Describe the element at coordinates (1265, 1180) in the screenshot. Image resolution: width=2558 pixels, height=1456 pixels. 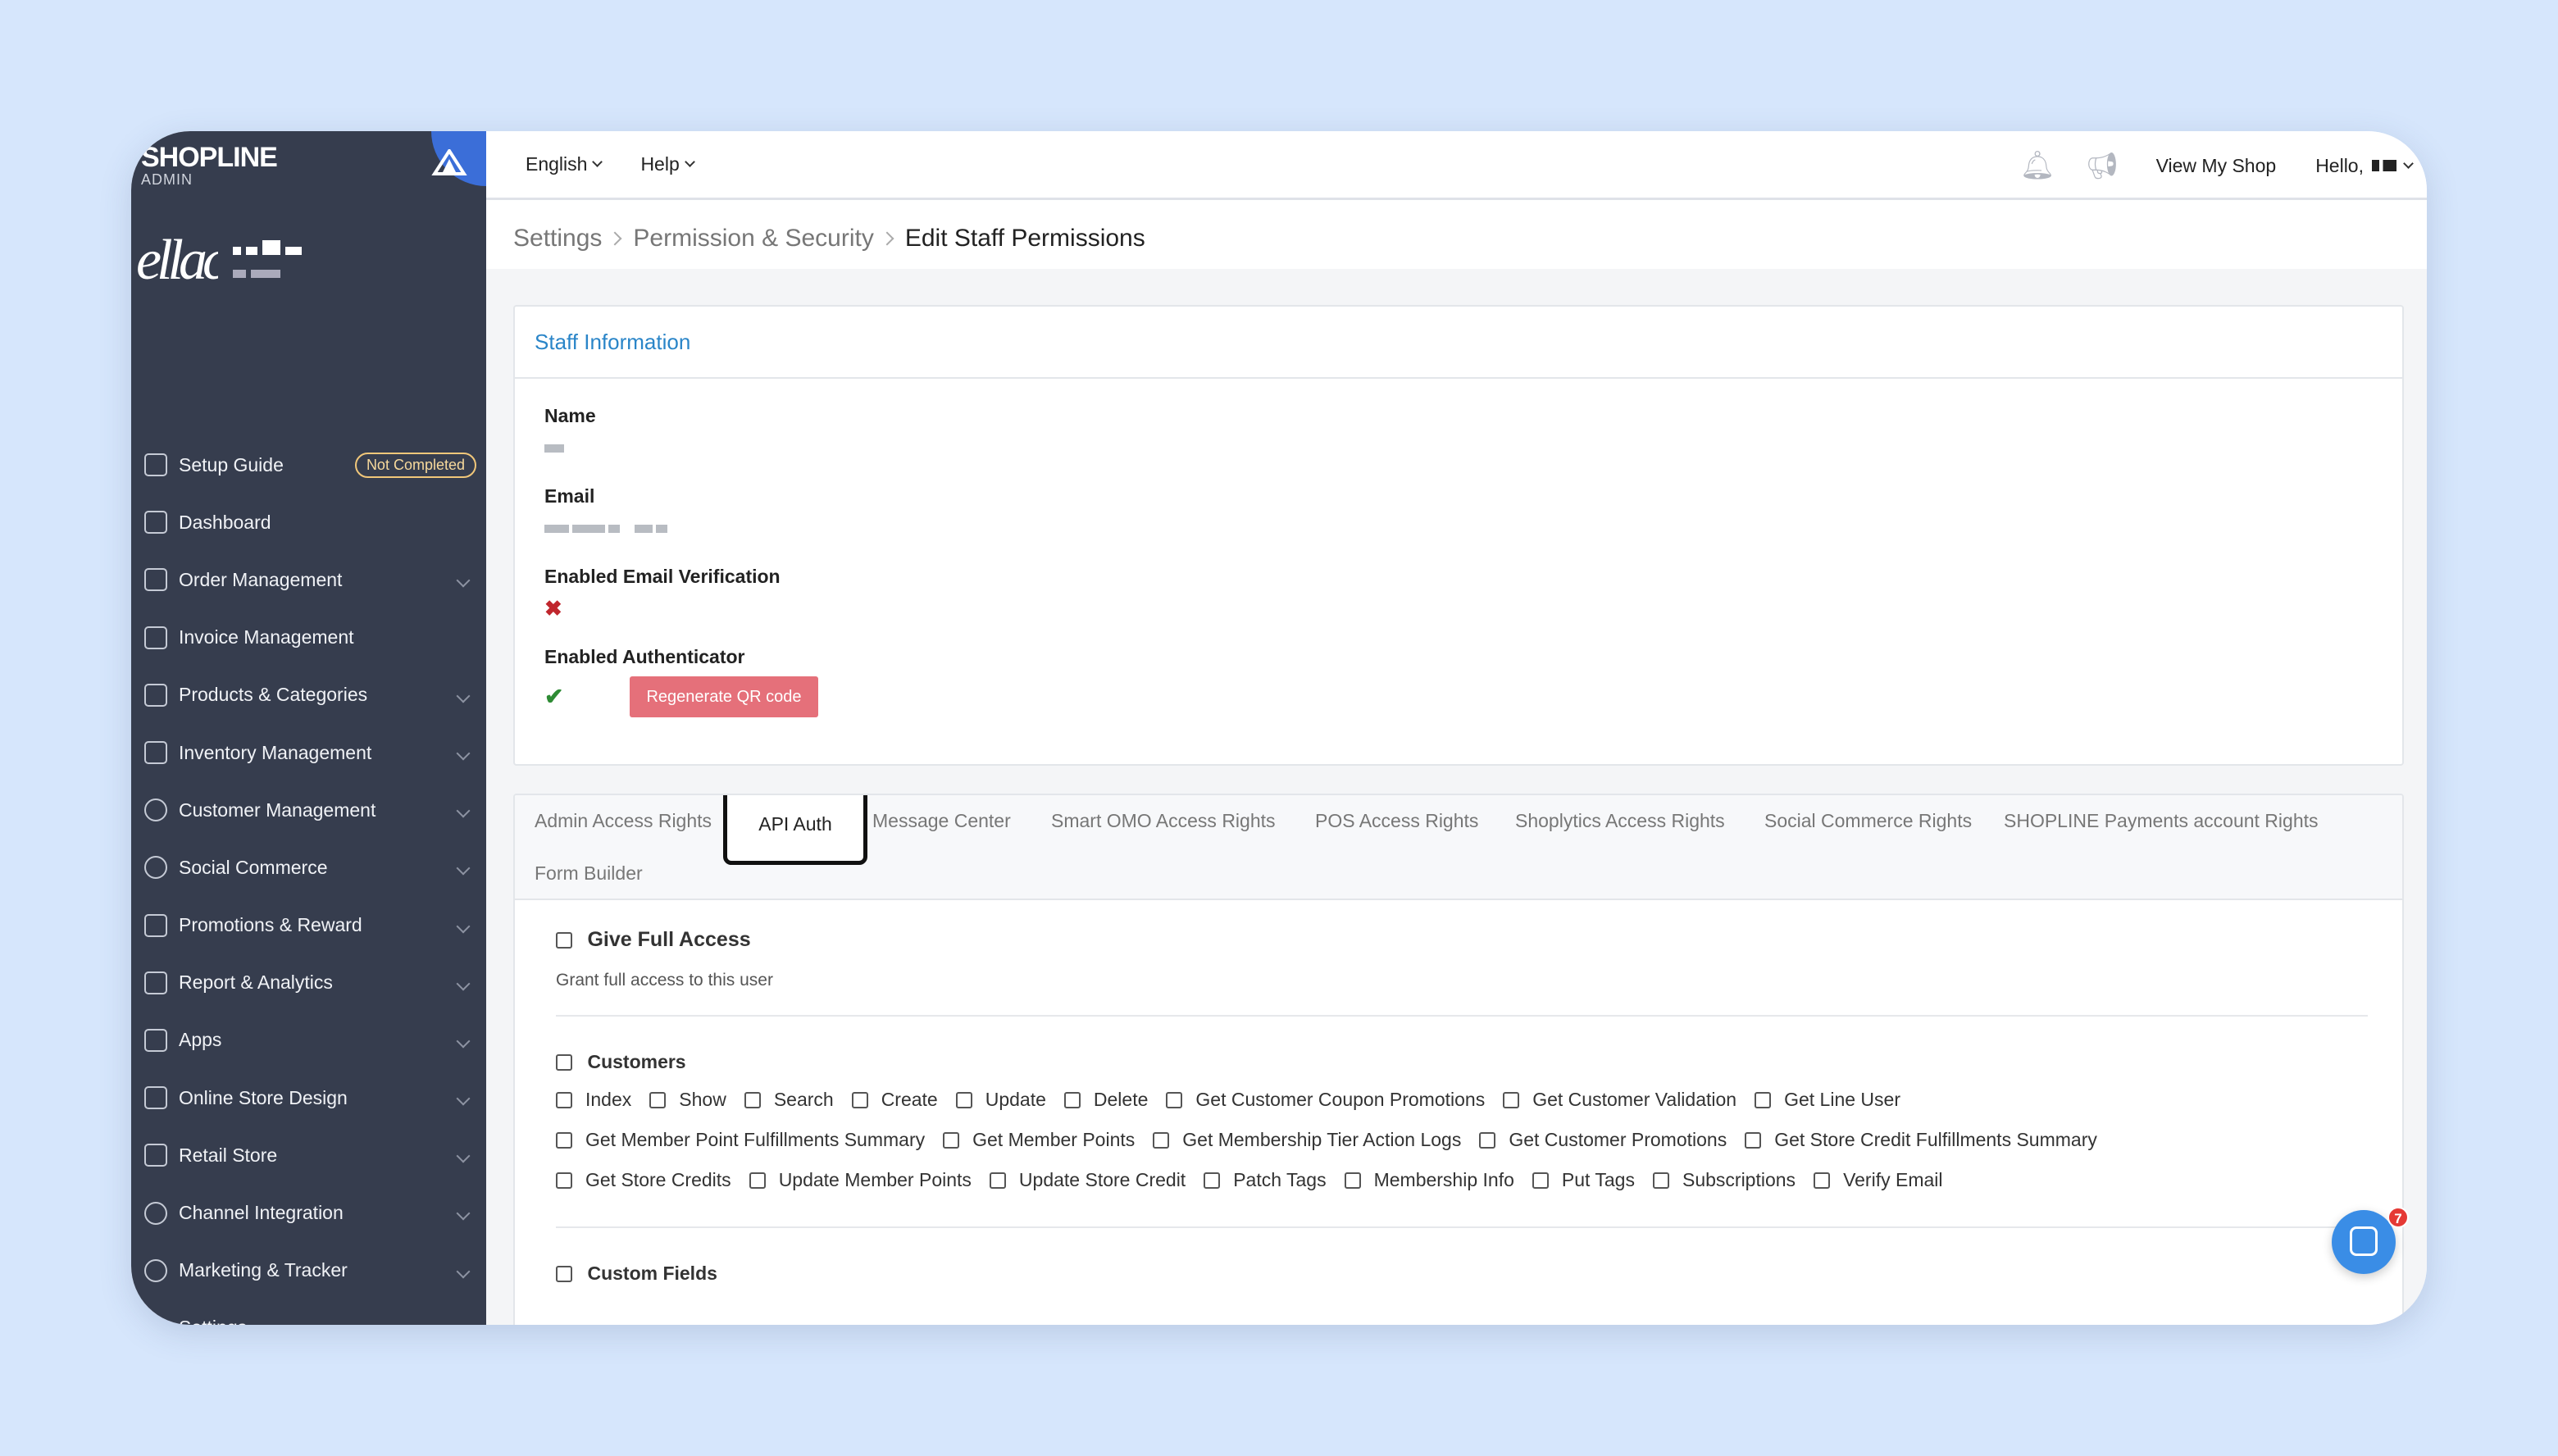
I see `perm-patch-tags: Patch Tags` at that location.